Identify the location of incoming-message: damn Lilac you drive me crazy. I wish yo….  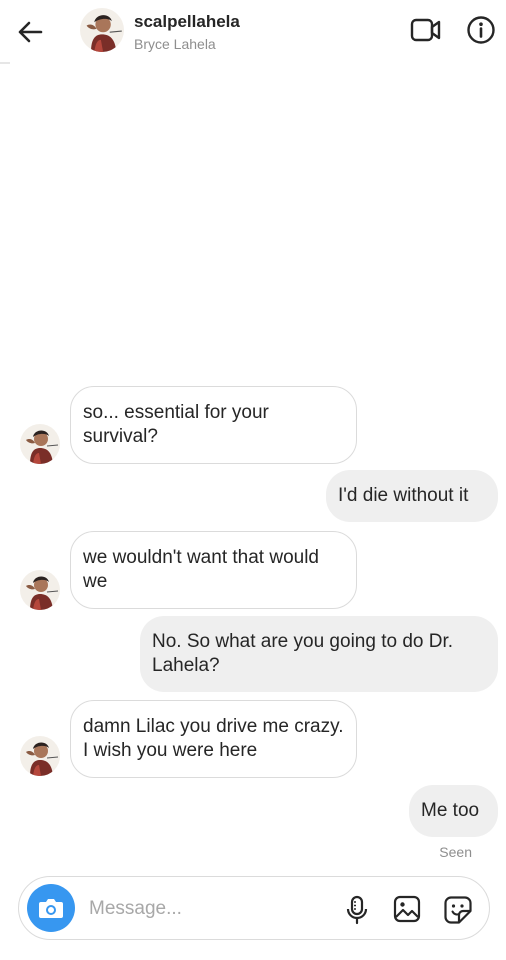
(213, 739).